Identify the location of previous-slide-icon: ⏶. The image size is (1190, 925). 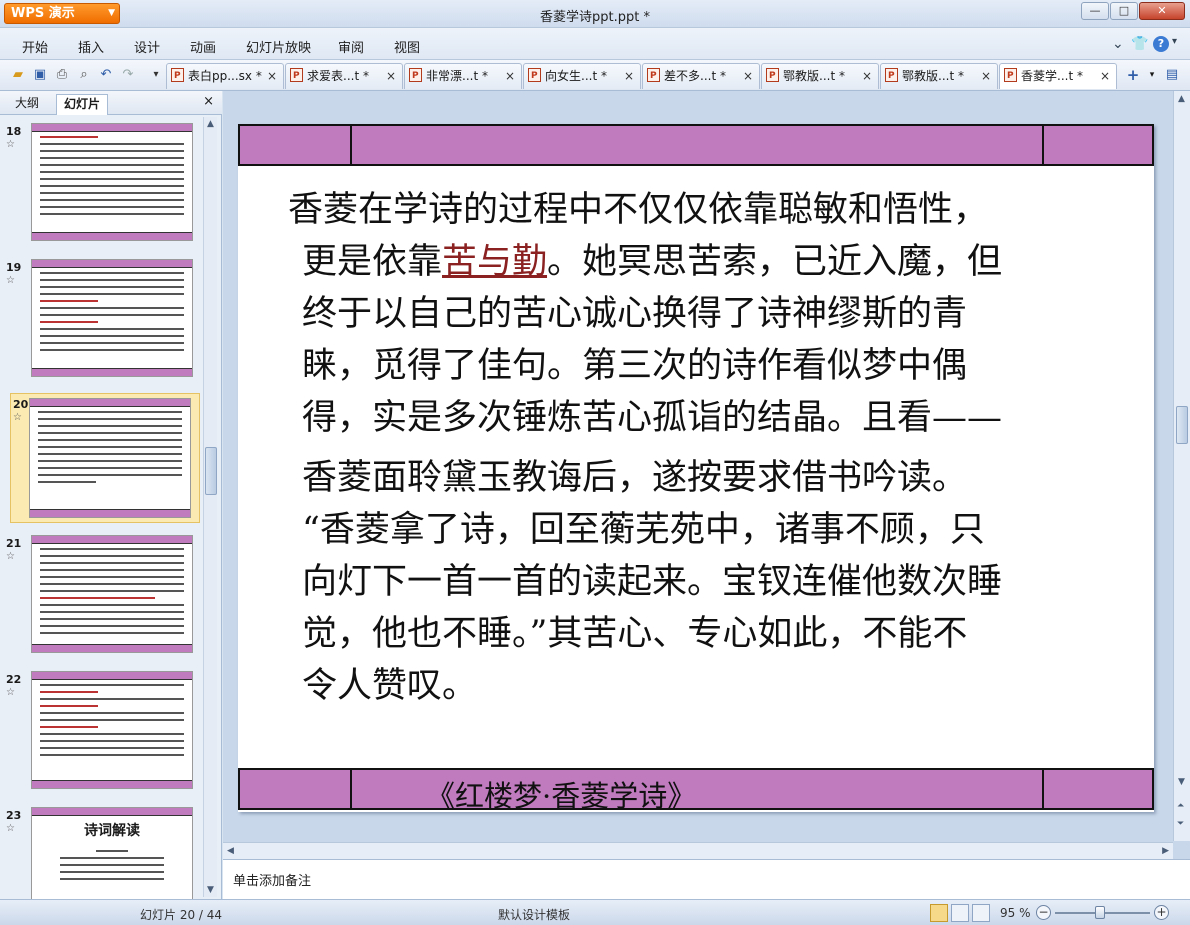
(1180, 806).